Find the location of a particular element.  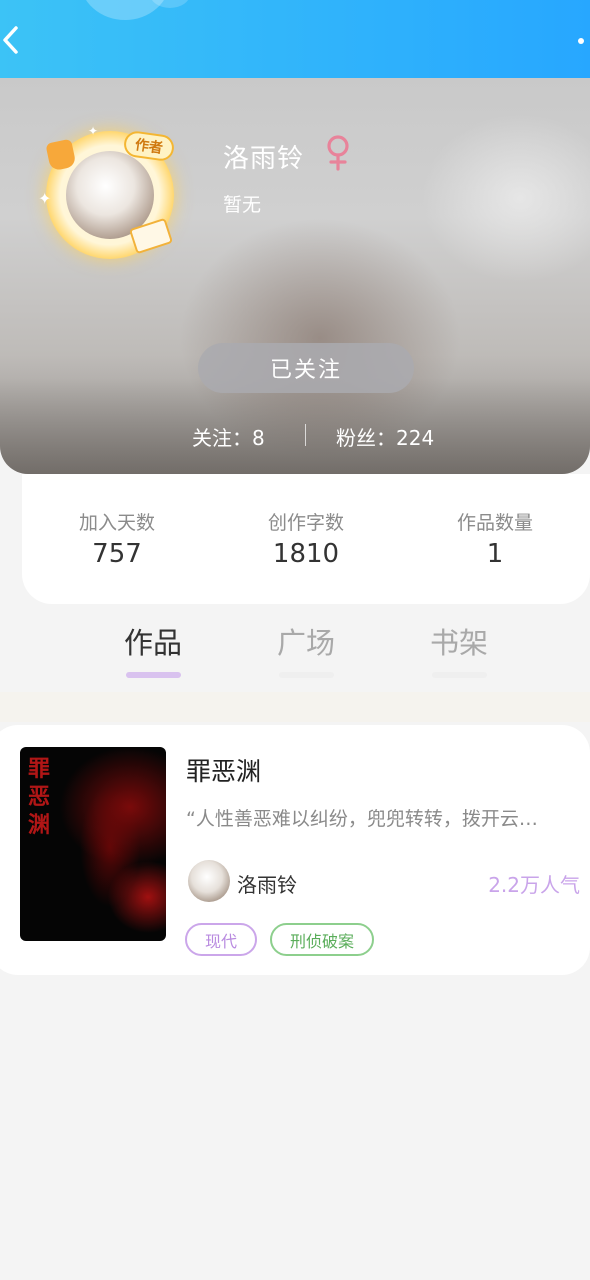

genre-tag: 现代 is located at coordinates (221, 939).